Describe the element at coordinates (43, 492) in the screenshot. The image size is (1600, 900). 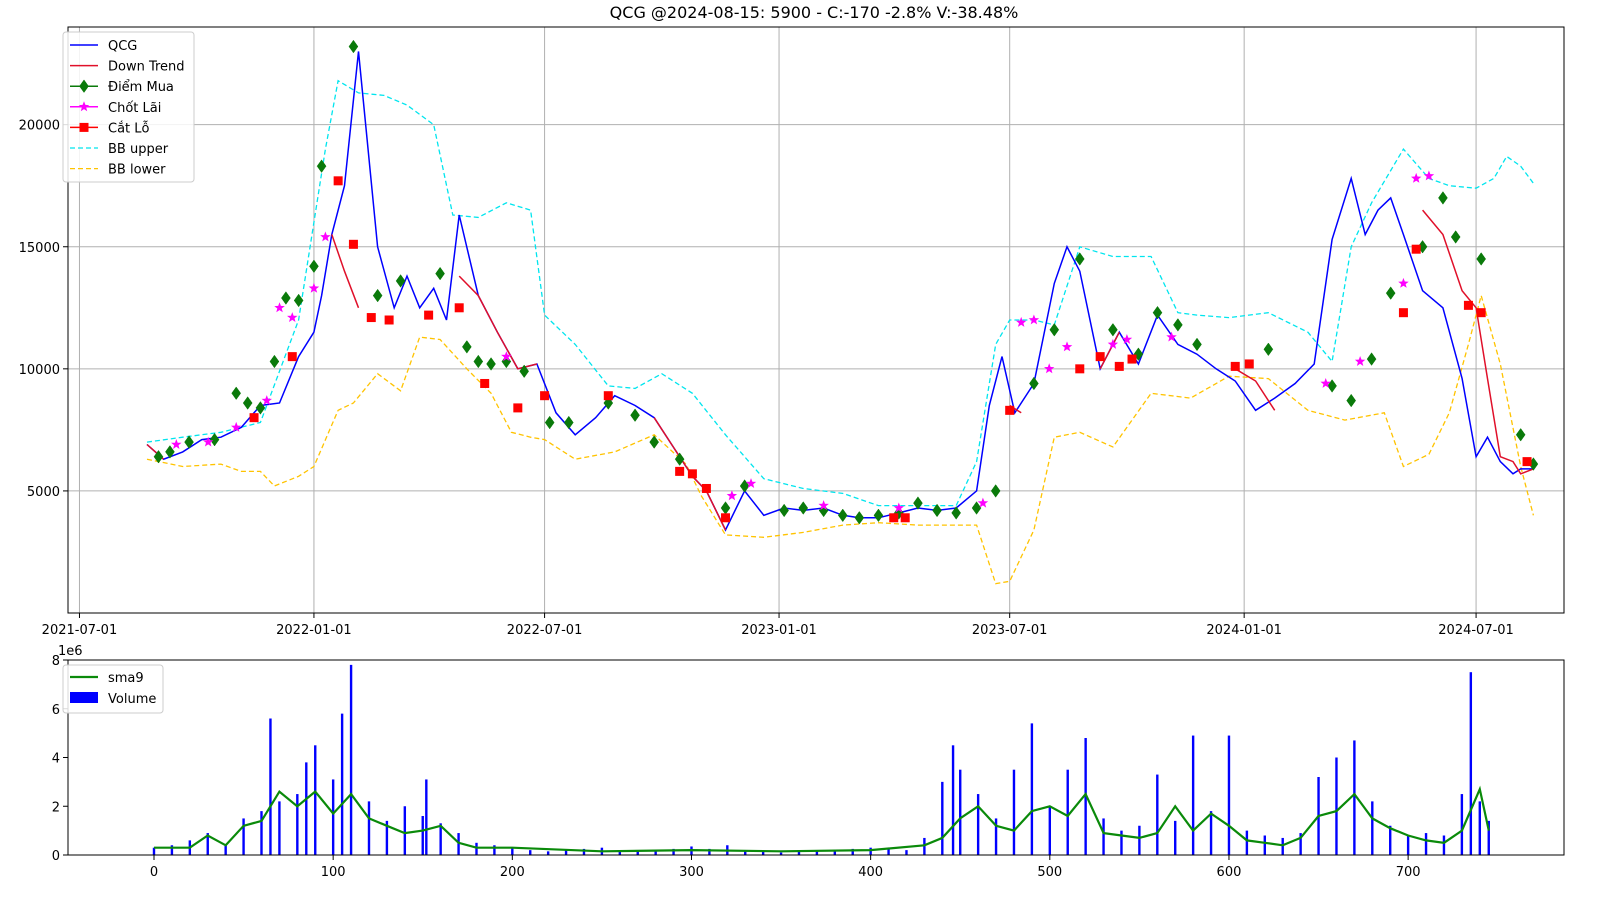
I see `y-tick-label: 5000` at that location.